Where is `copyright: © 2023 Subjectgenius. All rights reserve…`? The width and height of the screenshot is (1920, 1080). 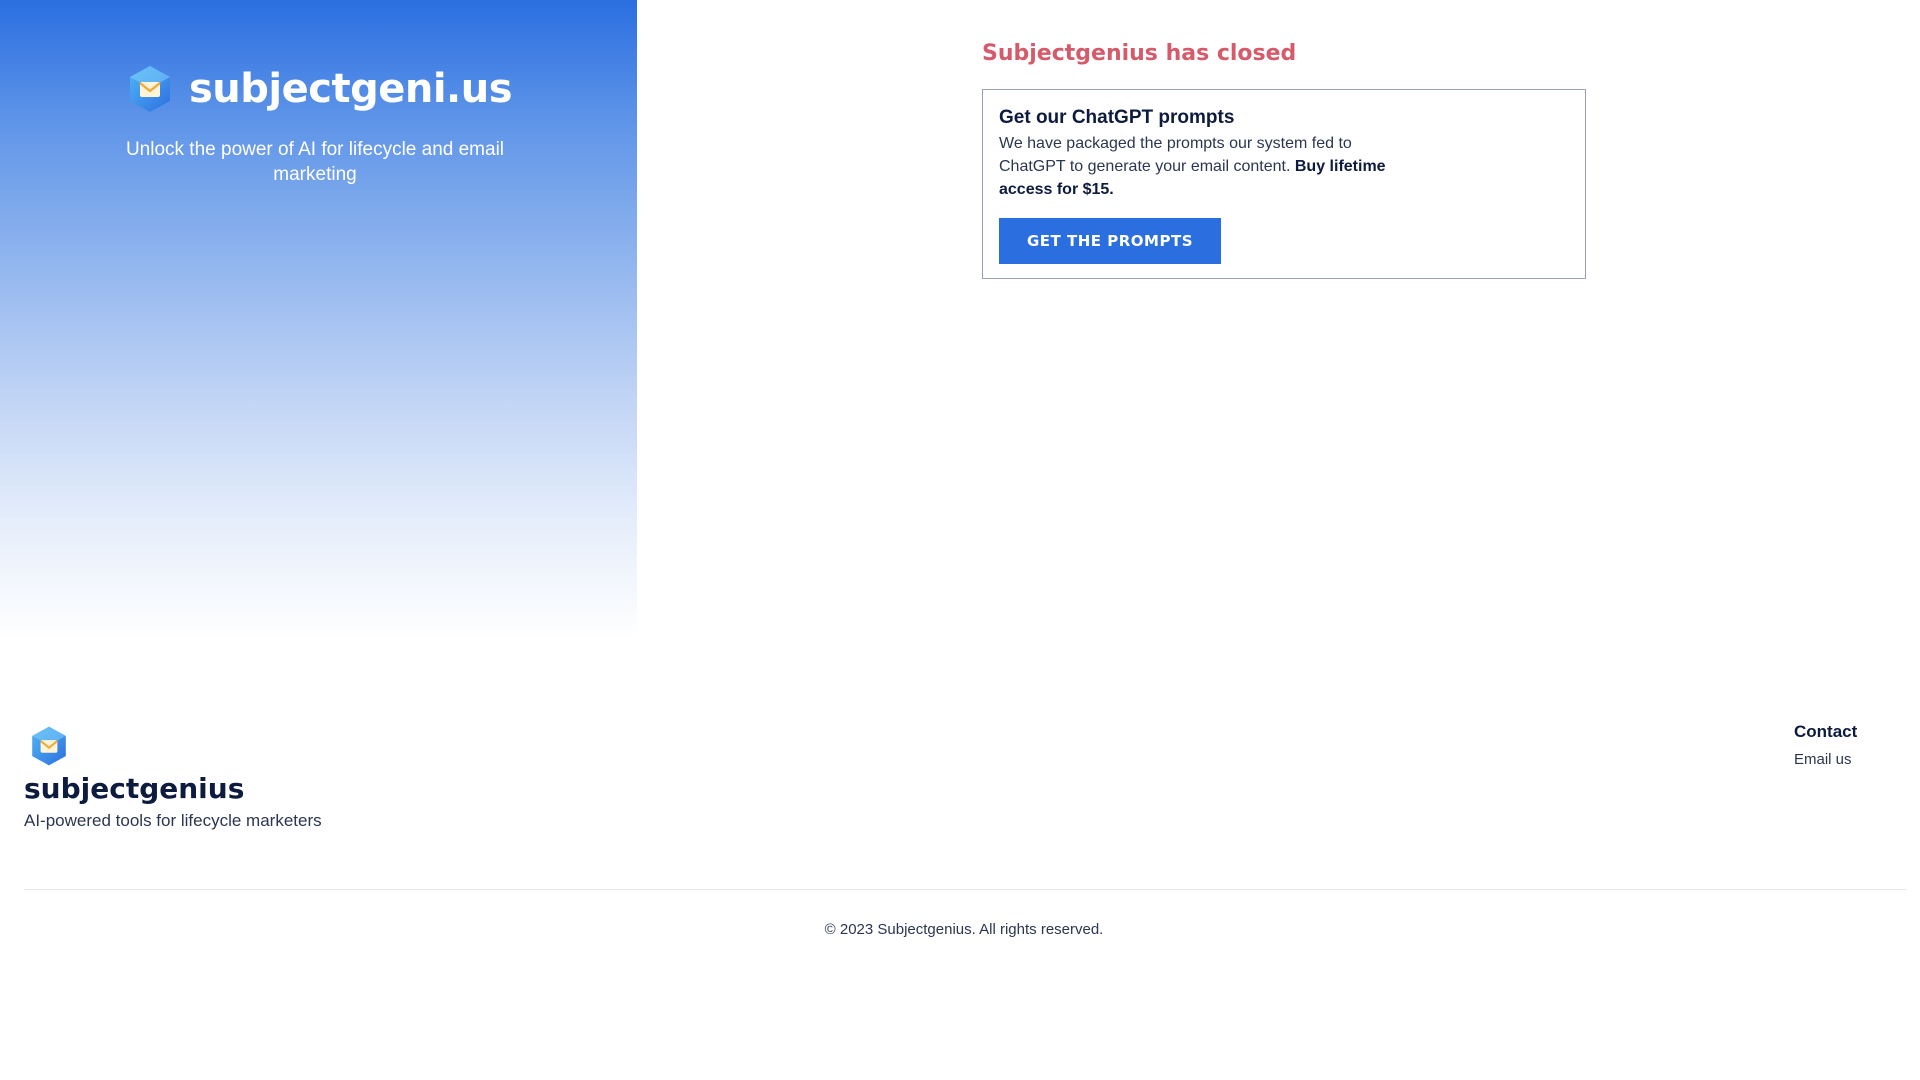
copyright: © 2023 Subjectgenius. All rights reserve… is located at coordinates (964, 929).